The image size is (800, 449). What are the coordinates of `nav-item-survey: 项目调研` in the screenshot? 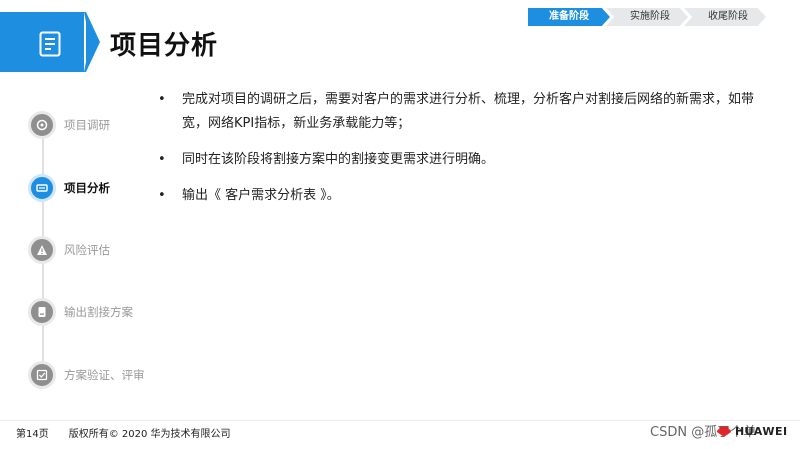 It's located at (69, 125).